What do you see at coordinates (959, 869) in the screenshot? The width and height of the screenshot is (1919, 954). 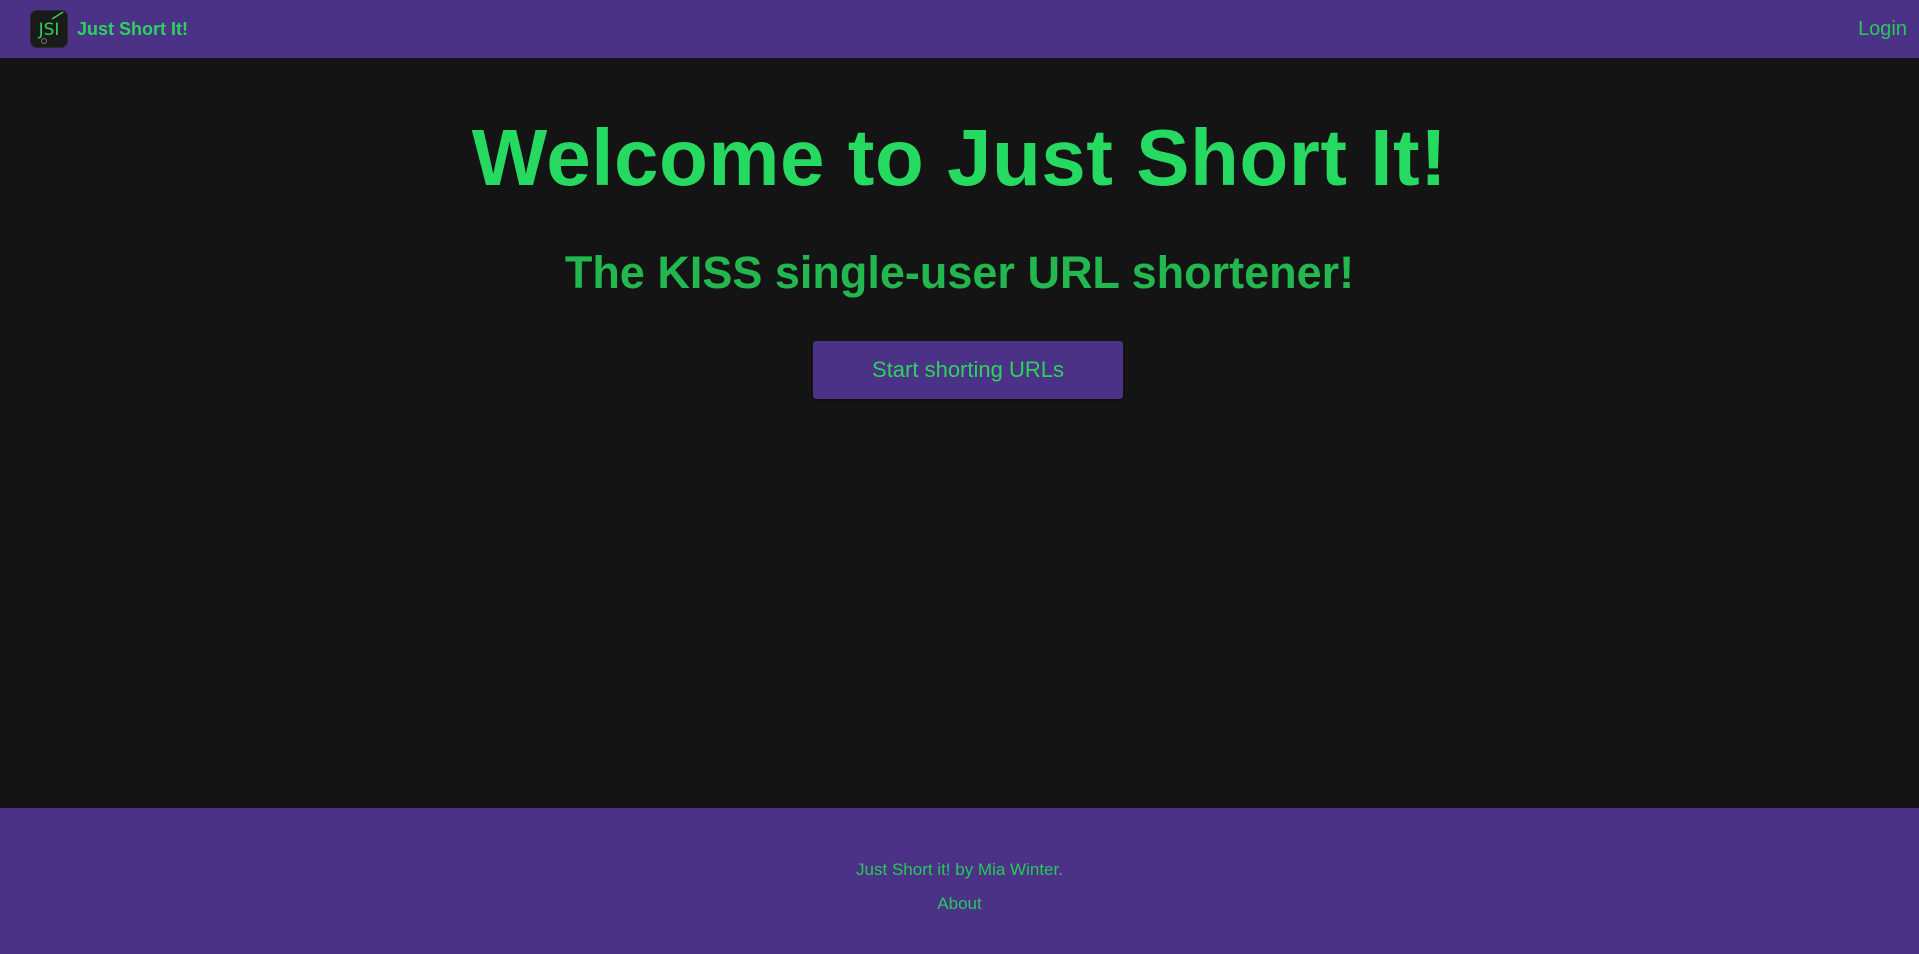 I see `footer-credit: Just Short it! by Mia Winter.` at bounding box center [959, 869].